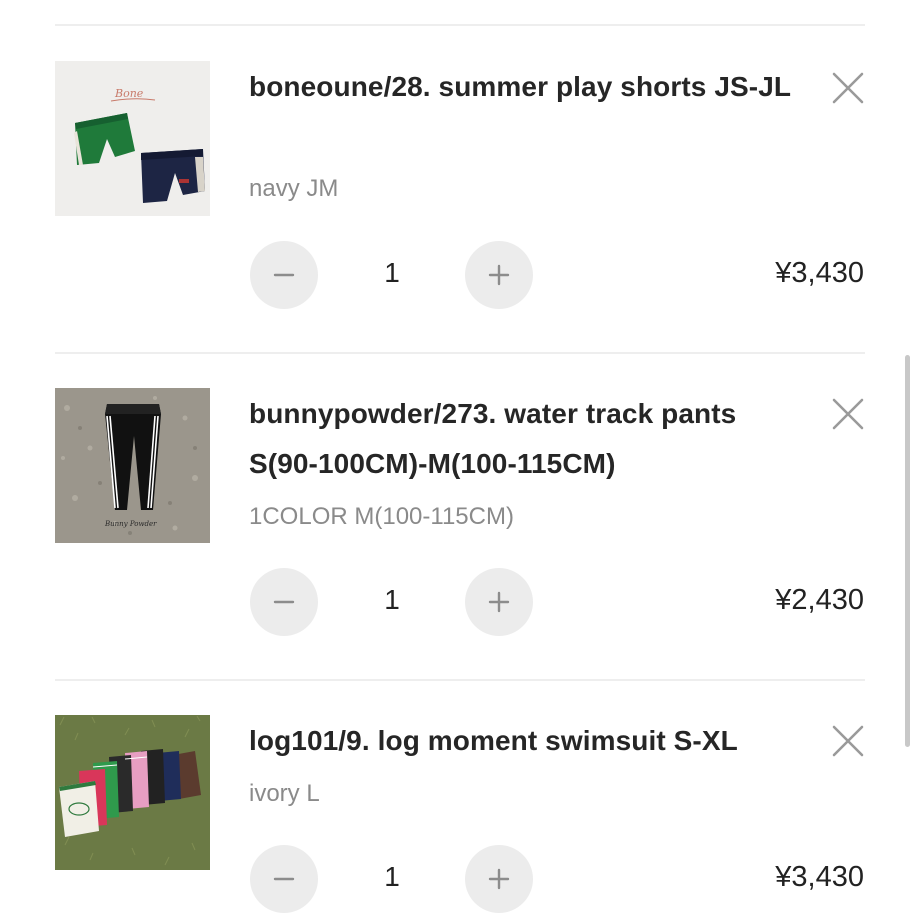 The width and height of the screenshot is (920, 920). I want to click on item-price: ¥2,430, so click(819, 600).